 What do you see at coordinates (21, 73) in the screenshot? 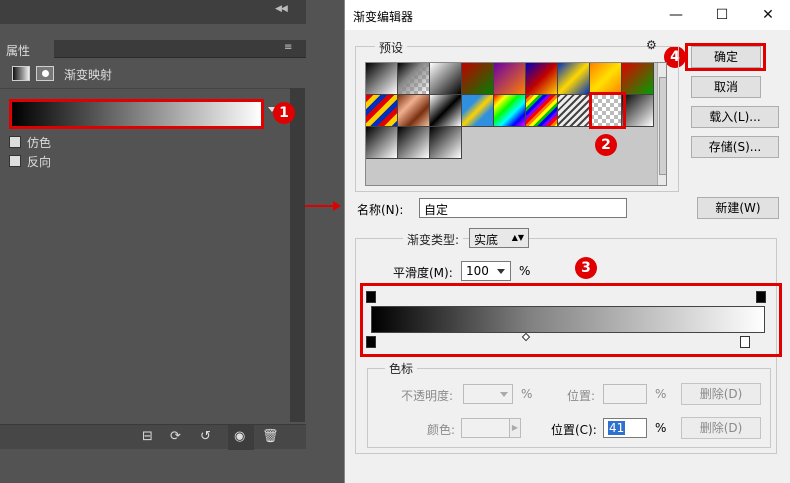
I see `gradient-map-icon` at bounding box center [21, 73].